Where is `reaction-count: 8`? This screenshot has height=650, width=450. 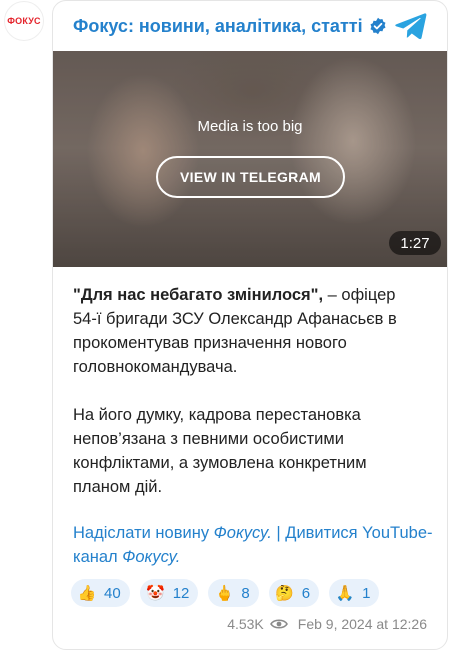 reaction-count: 8 is located at coordinates (245, 593).